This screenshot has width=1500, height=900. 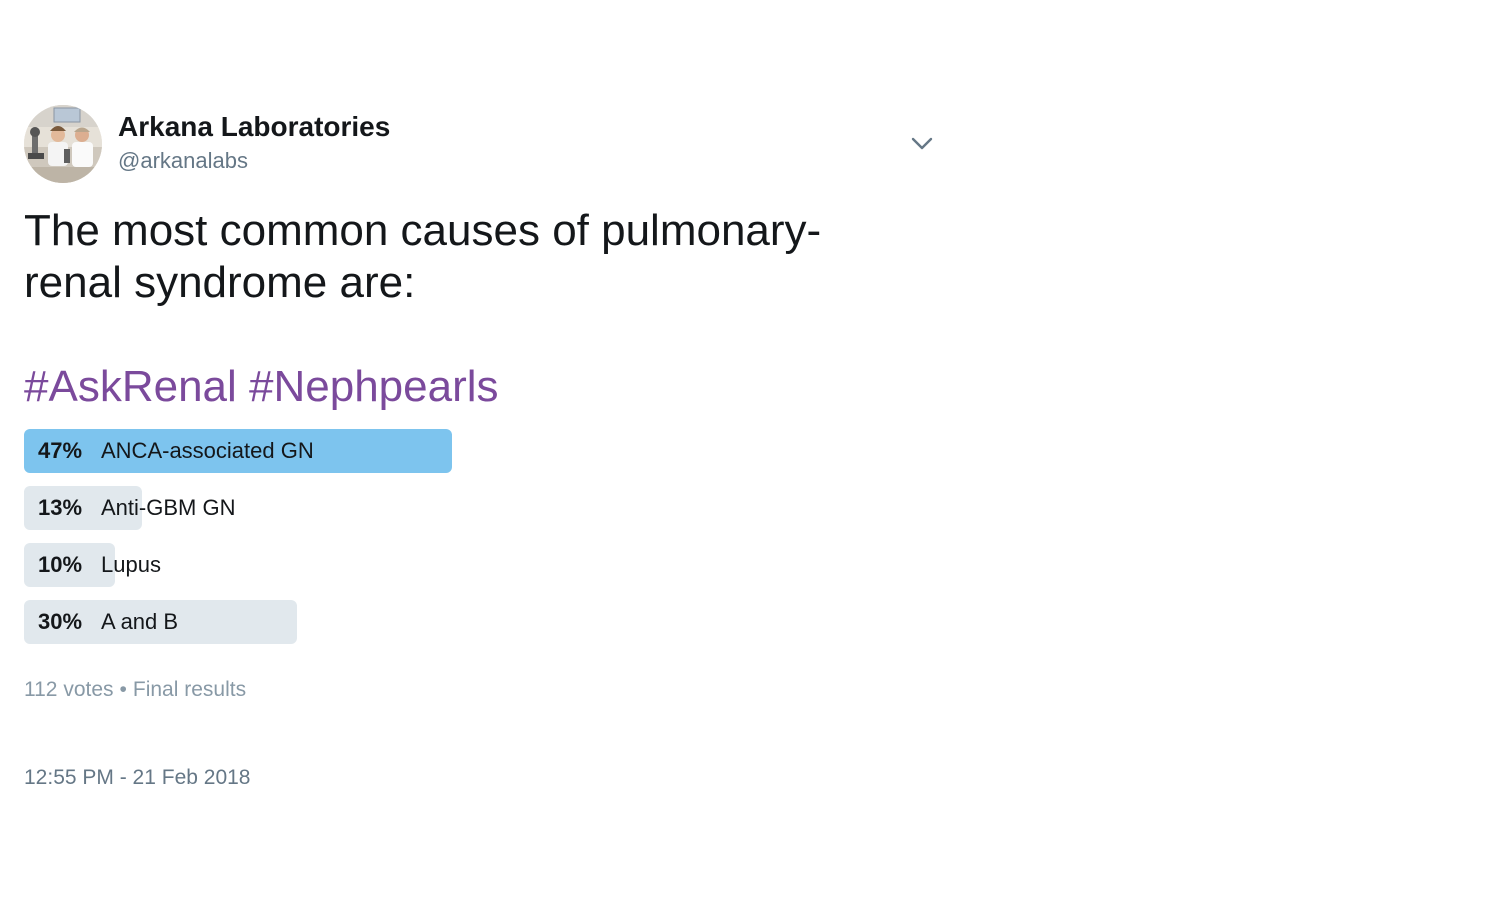 What do you see at coordinates (60, 621) in the screenshot?
I see `poll-percent: 30%` at bounding box center [60, 621].